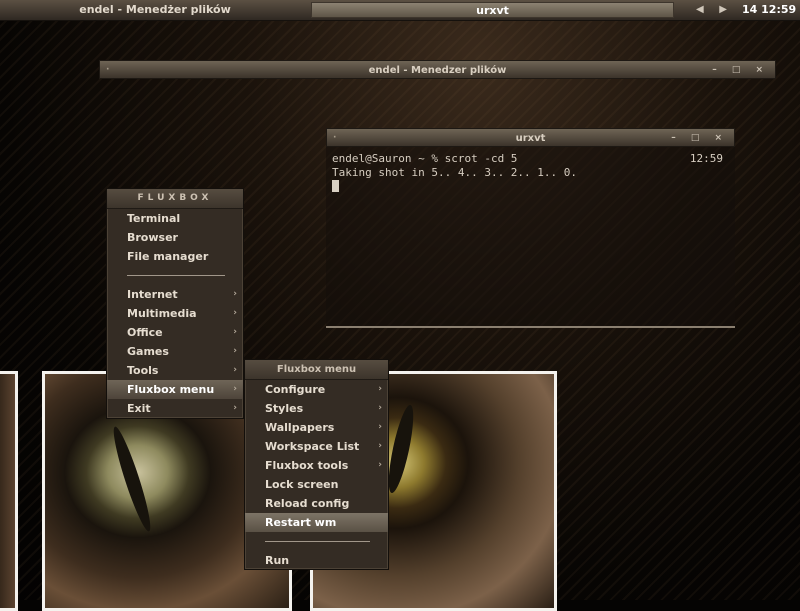  I want to click on terminal-titlebar: · urxvt – □ ×, so click(530, 137).